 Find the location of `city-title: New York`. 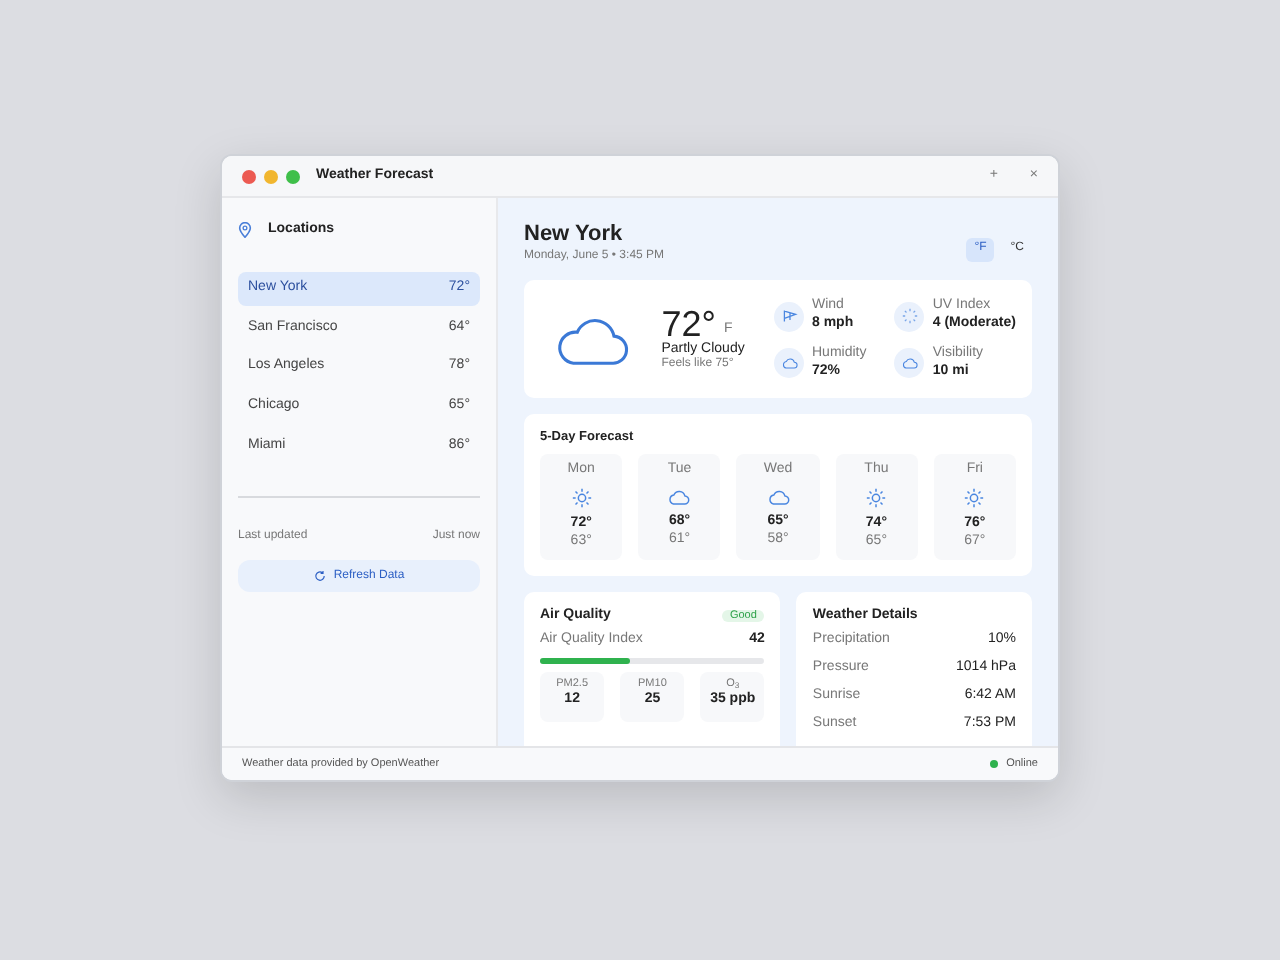

city-title: New York is located at coordinates (574, 235).